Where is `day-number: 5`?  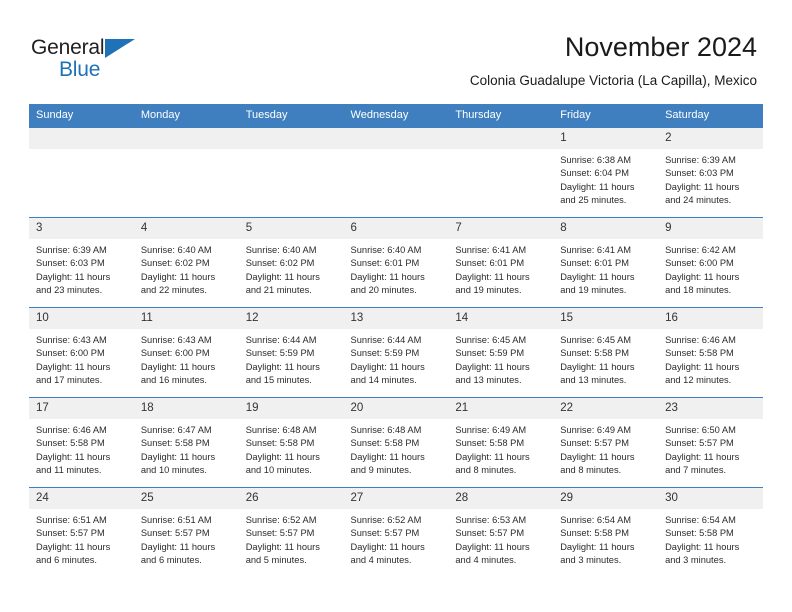
day-number: 5 is located at coordinates (291, 228).